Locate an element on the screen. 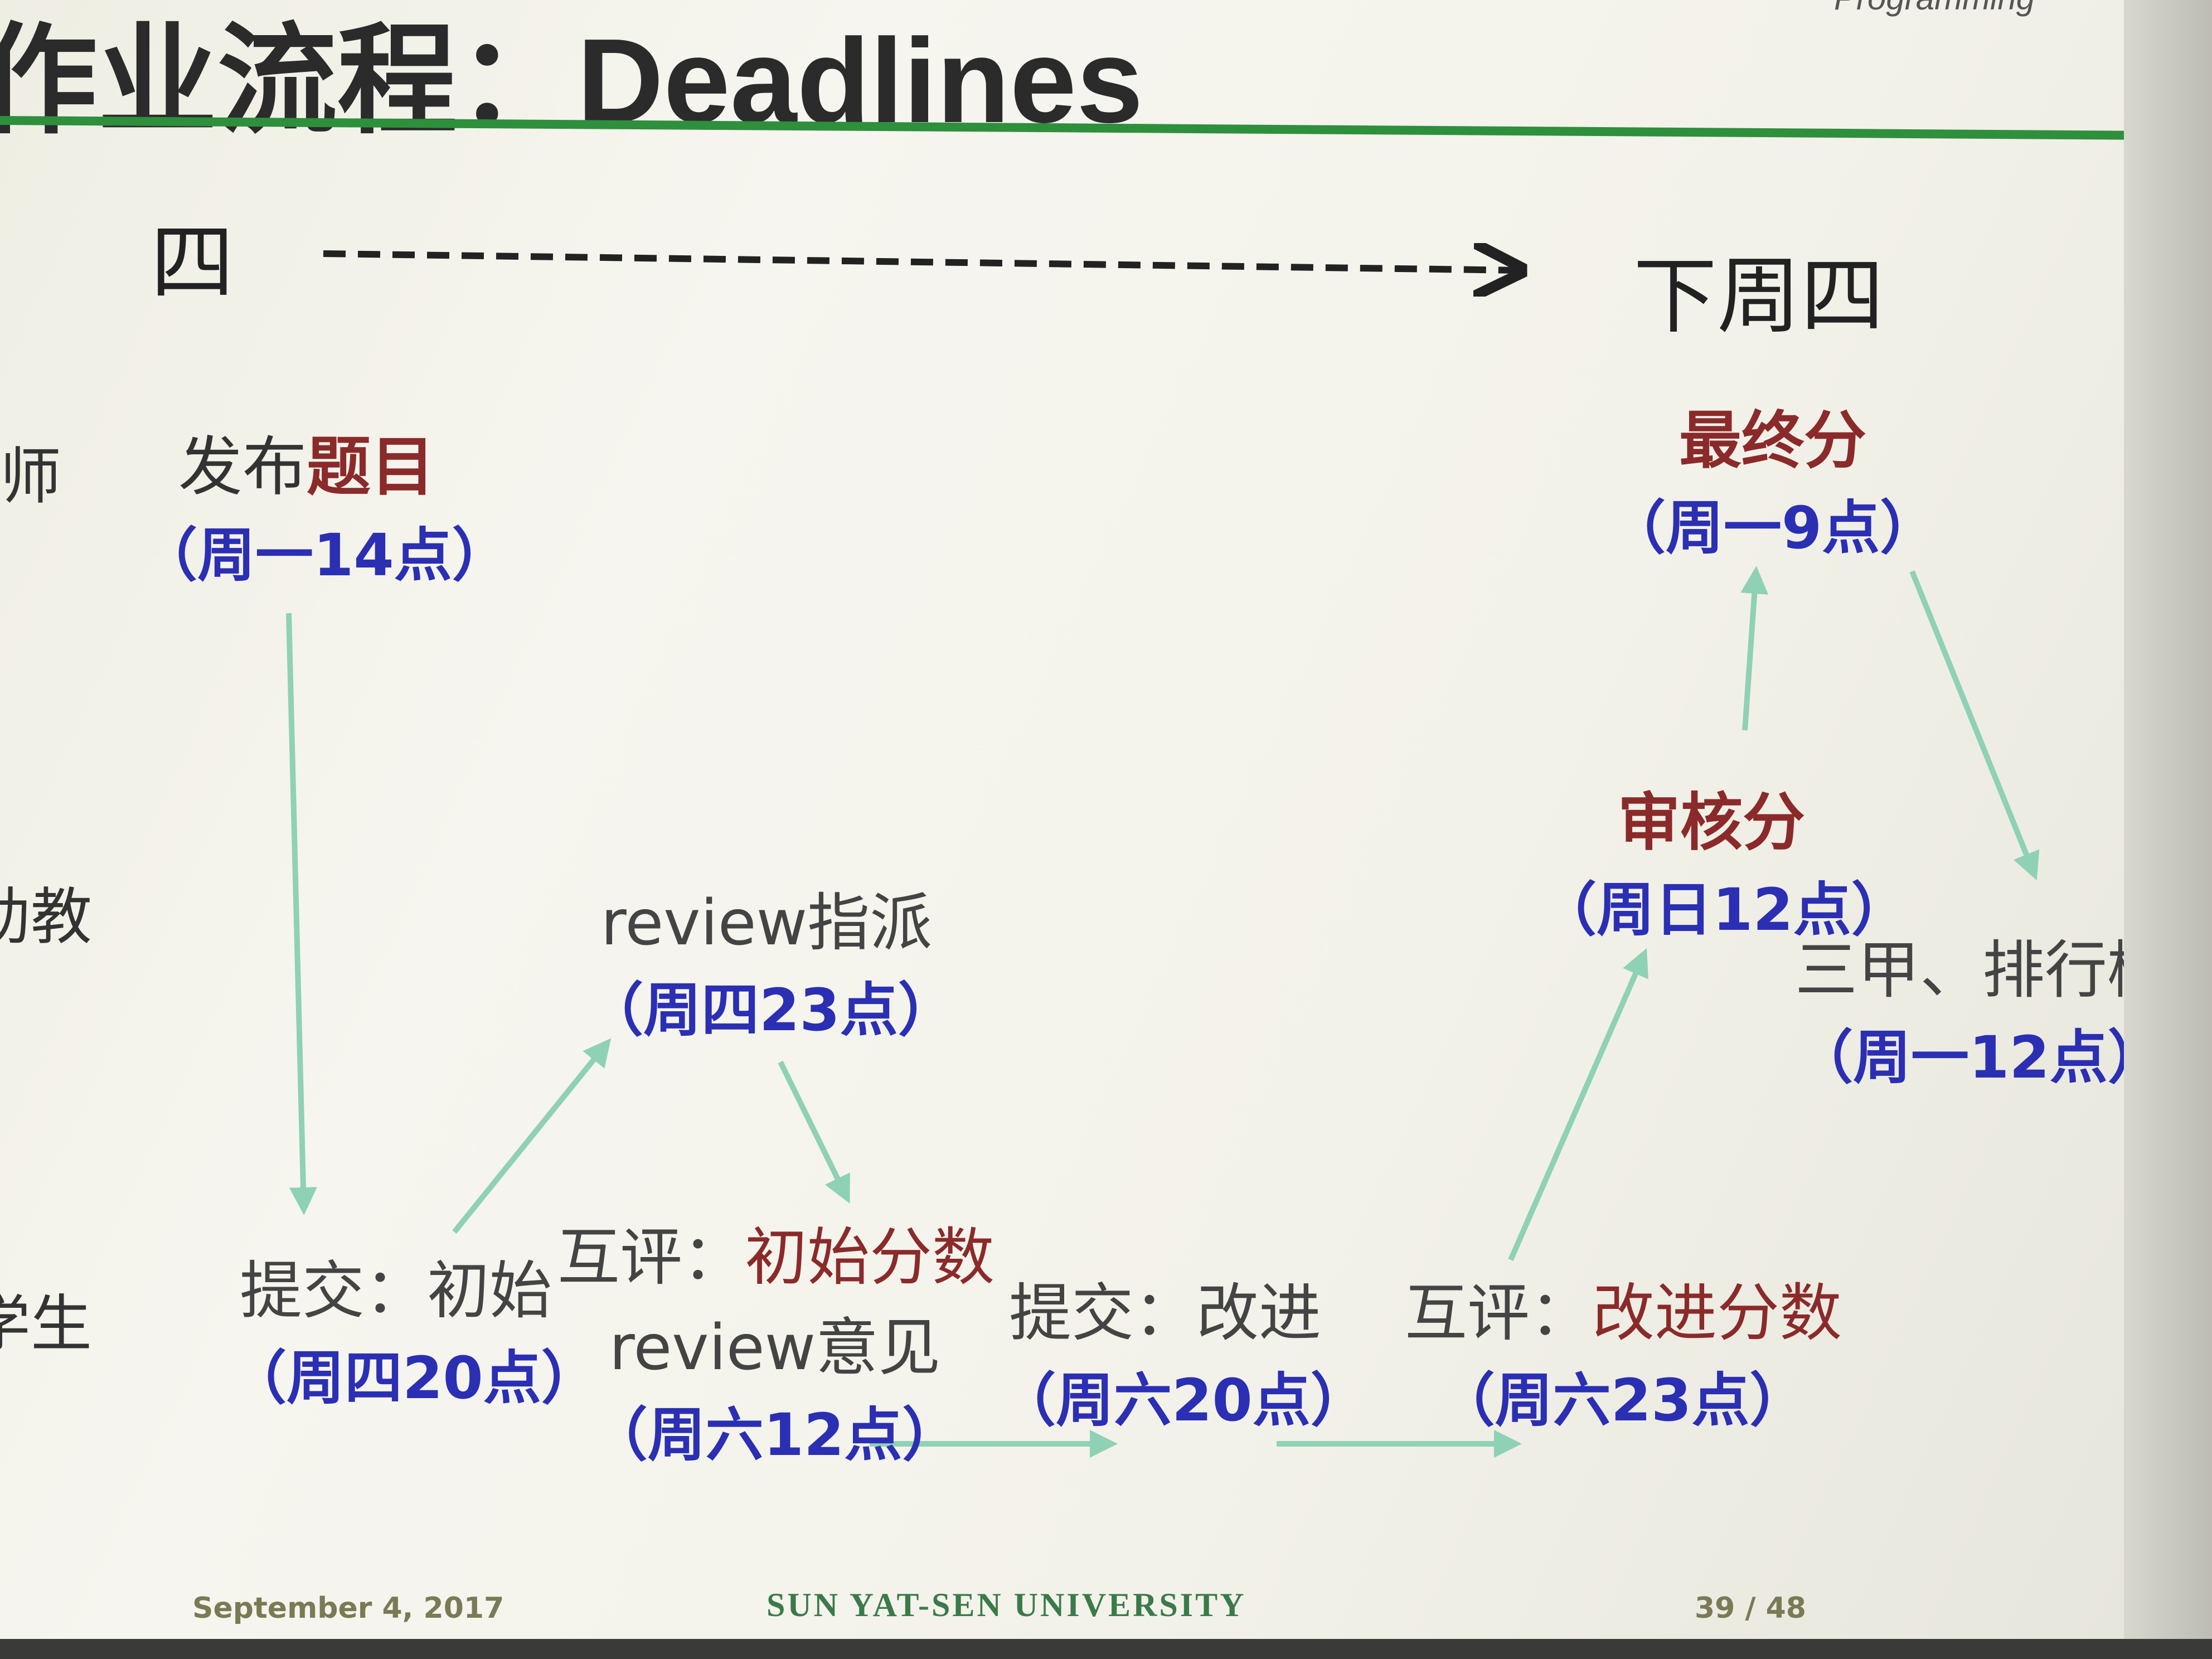  node-peer-improved: 互评：改进分数 （周六23点） is located at coordinates (1623, 1350).